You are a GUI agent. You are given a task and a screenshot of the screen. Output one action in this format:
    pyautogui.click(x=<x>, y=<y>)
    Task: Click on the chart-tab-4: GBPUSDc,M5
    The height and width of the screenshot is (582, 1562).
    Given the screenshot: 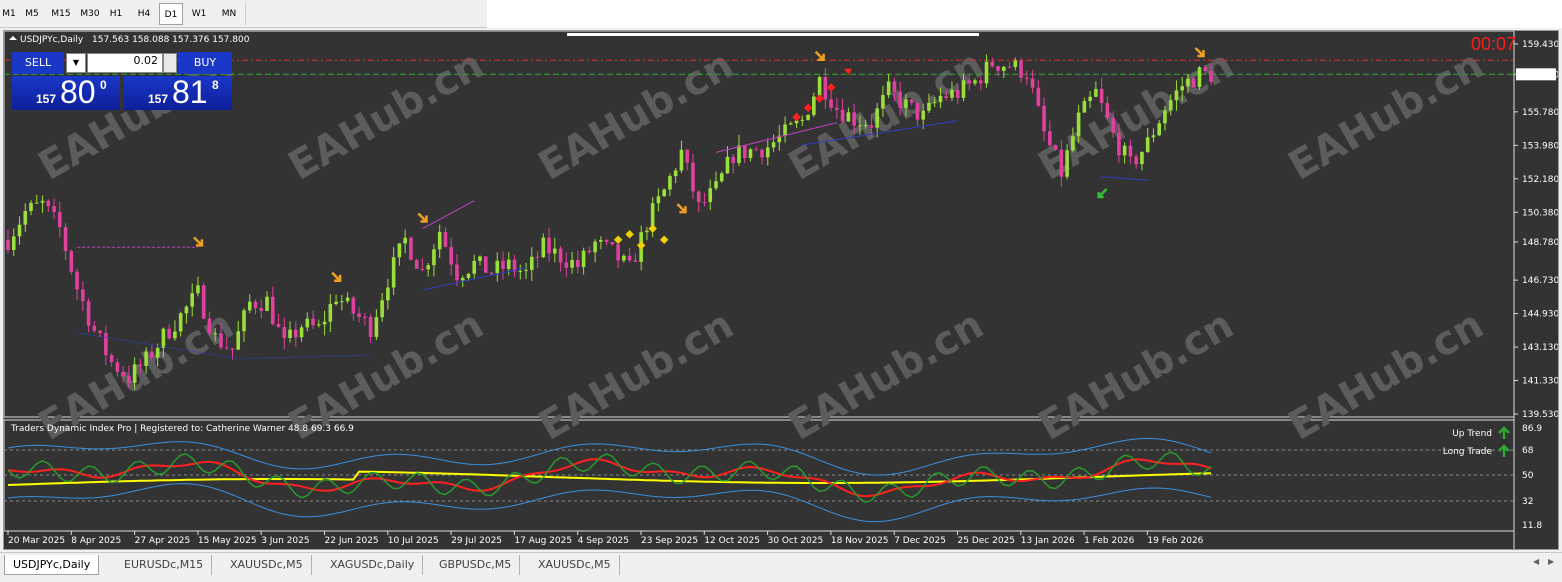 What is the action you would take?
    pyautogui.click(x=476, y=565)
    